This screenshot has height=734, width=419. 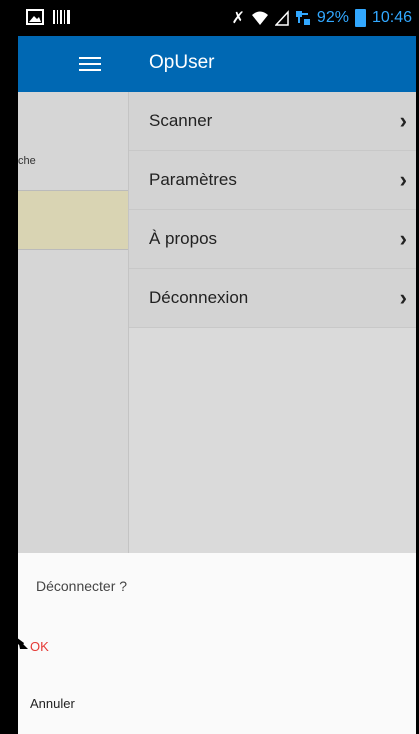 I want to click on background-partial-label: che, so click(x=27, y=161).